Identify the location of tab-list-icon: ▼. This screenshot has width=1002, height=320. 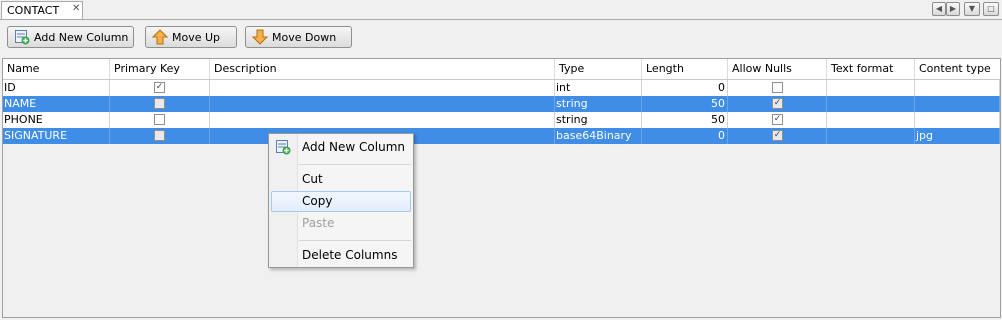
(972, 9).